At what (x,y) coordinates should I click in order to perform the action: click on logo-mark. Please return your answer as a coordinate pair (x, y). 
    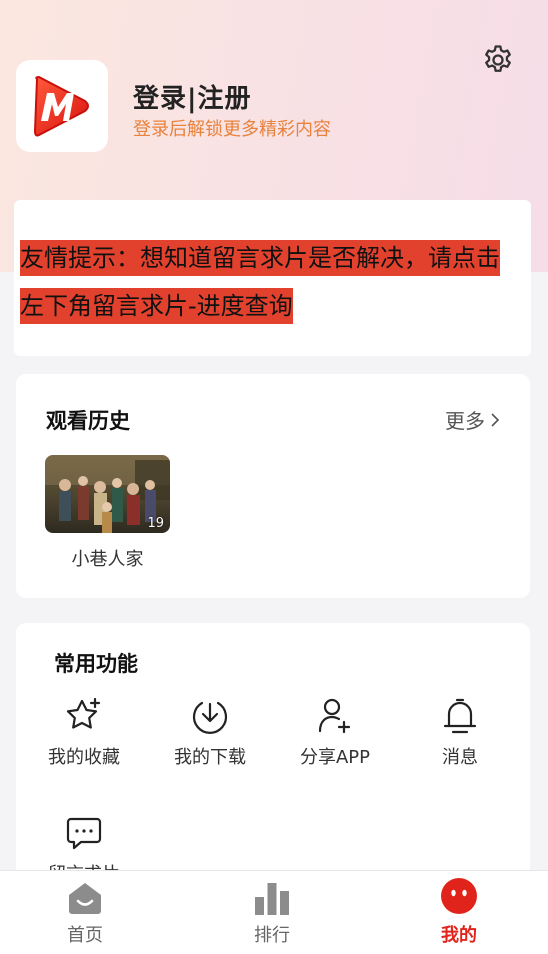
    Looking at the image, I should click on (61, 106).